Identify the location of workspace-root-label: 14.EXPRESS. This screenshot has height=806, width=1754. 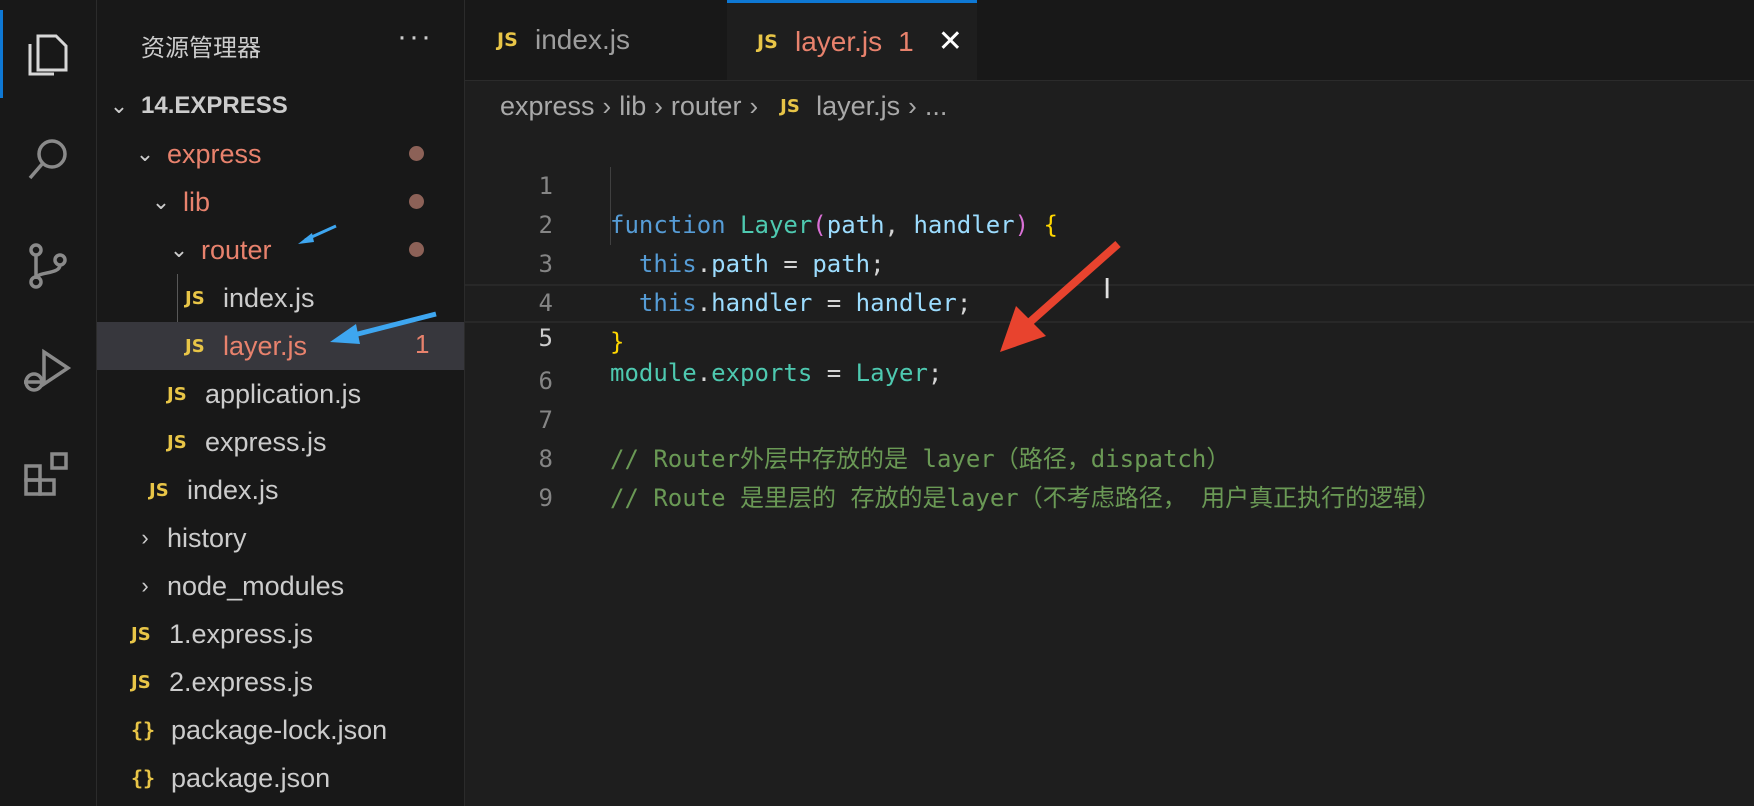
(214, 105).